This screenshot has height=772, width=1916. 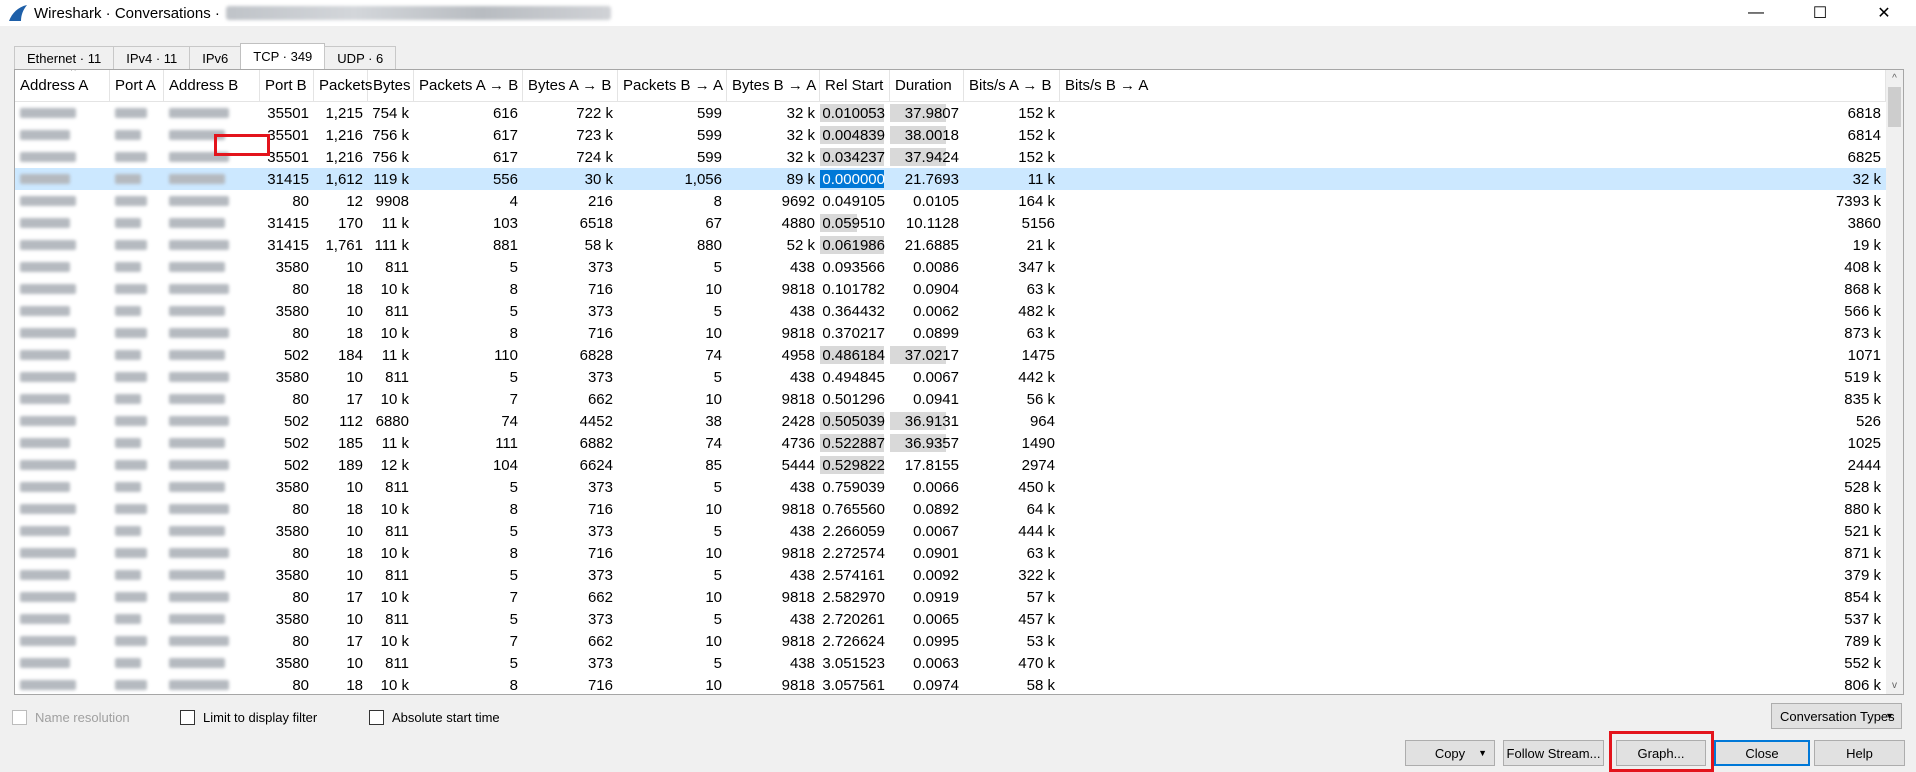 What do you see at coordinates (71, 717) in the screenshot?
I see `name-resolution-checkbox: Name resolution` at bounding box center [71, 717].